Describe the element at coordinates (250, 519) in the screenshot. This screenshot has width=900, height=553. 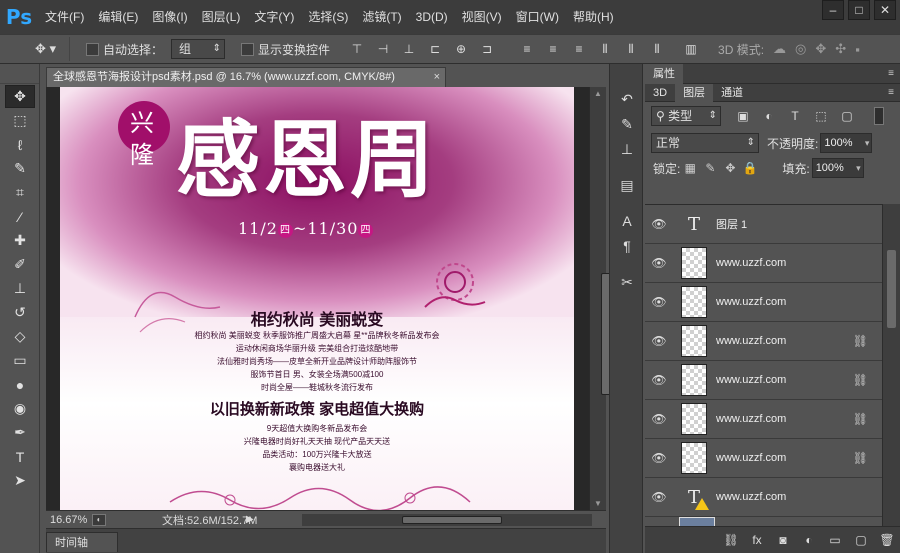
I see `status-menu-arrow-icon: ▶` at that location.